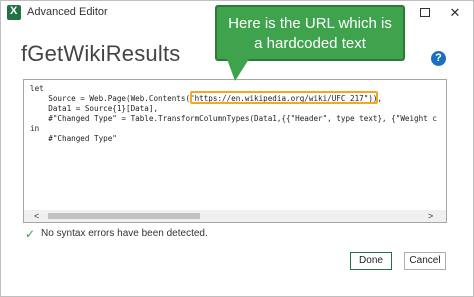 Image resolution: width=474 pixels, height=297 pixels. I want to click on syntax-status: No syntax errors have been detected., so click(124, 233).